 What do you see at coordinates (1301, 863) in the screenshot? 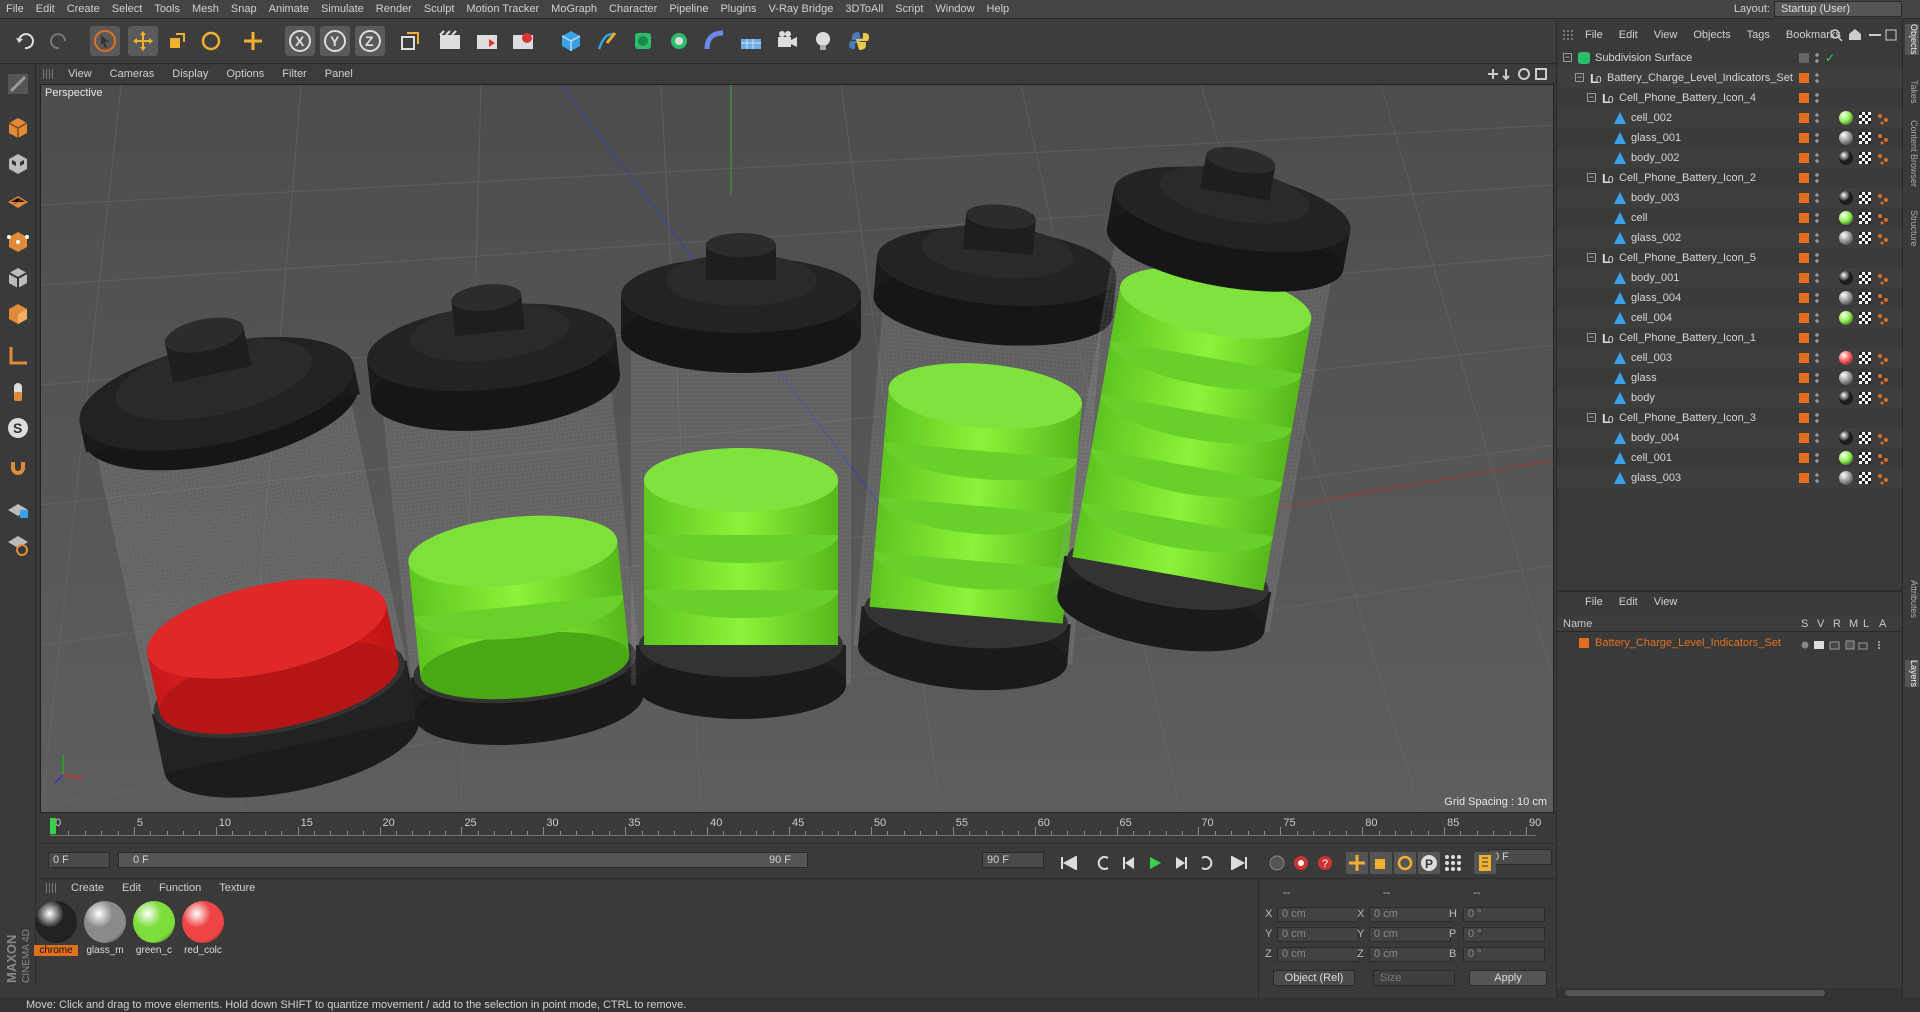
I see `autokey-icon` at bounding box center [1301, 863].